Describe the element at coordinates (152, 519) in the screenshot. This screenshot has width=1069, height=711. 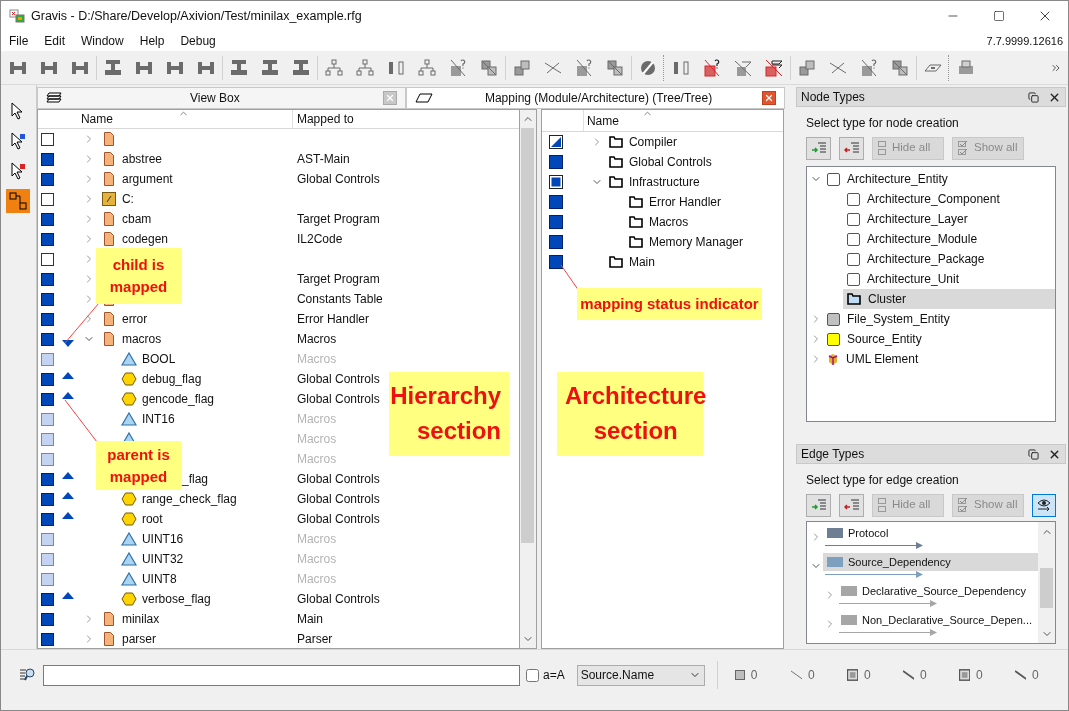
I see `node-name: root` at that location.